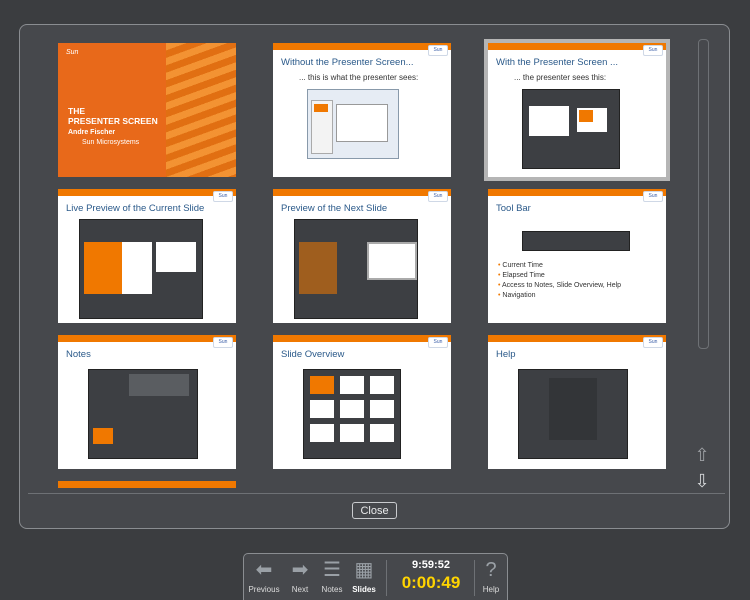 The width and height of the screenshot is (750, 600). Describe the element at coordinates (78, 354) in the screenshot. I see `slide-title: Notes` at that location.